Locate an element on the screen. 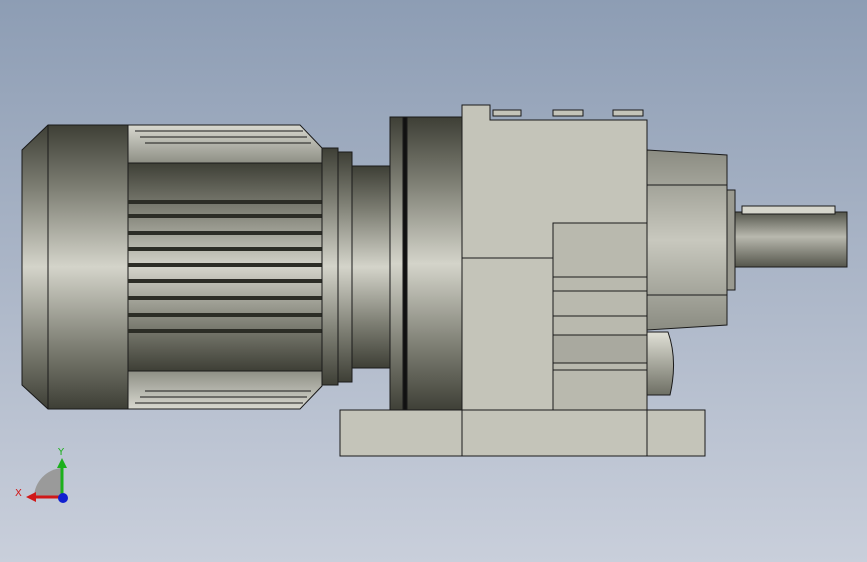  y-axis-label: Y is located at coordinates (61, 452).